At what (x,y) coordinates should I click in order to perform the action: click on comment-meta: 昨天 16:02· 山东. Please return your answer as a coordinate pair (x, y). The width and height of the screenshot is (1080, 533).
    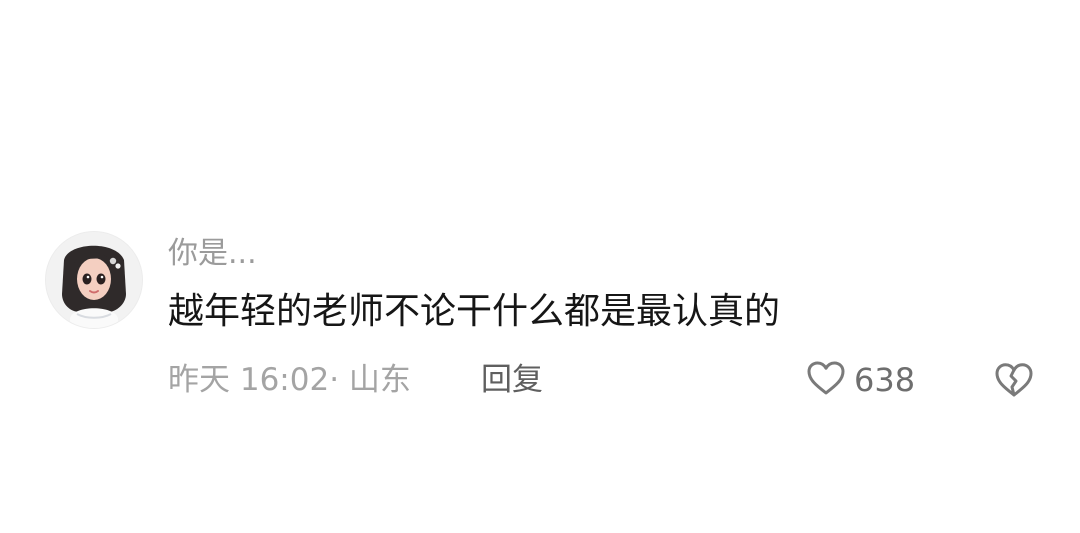
    Looking at the image, I should click on (289, 380).